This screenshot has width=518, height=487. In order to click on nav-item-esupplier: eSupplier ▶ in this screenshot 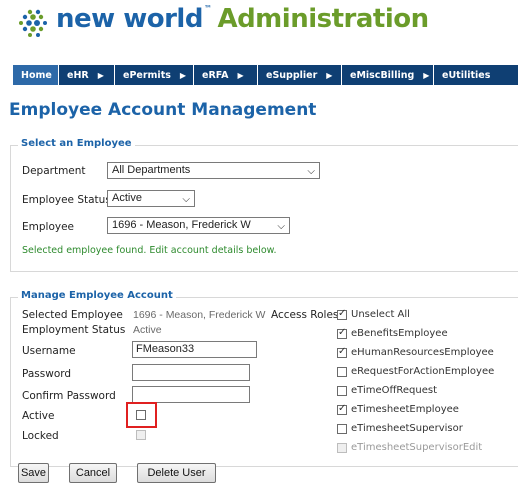, I will do `click(300, 75)`.